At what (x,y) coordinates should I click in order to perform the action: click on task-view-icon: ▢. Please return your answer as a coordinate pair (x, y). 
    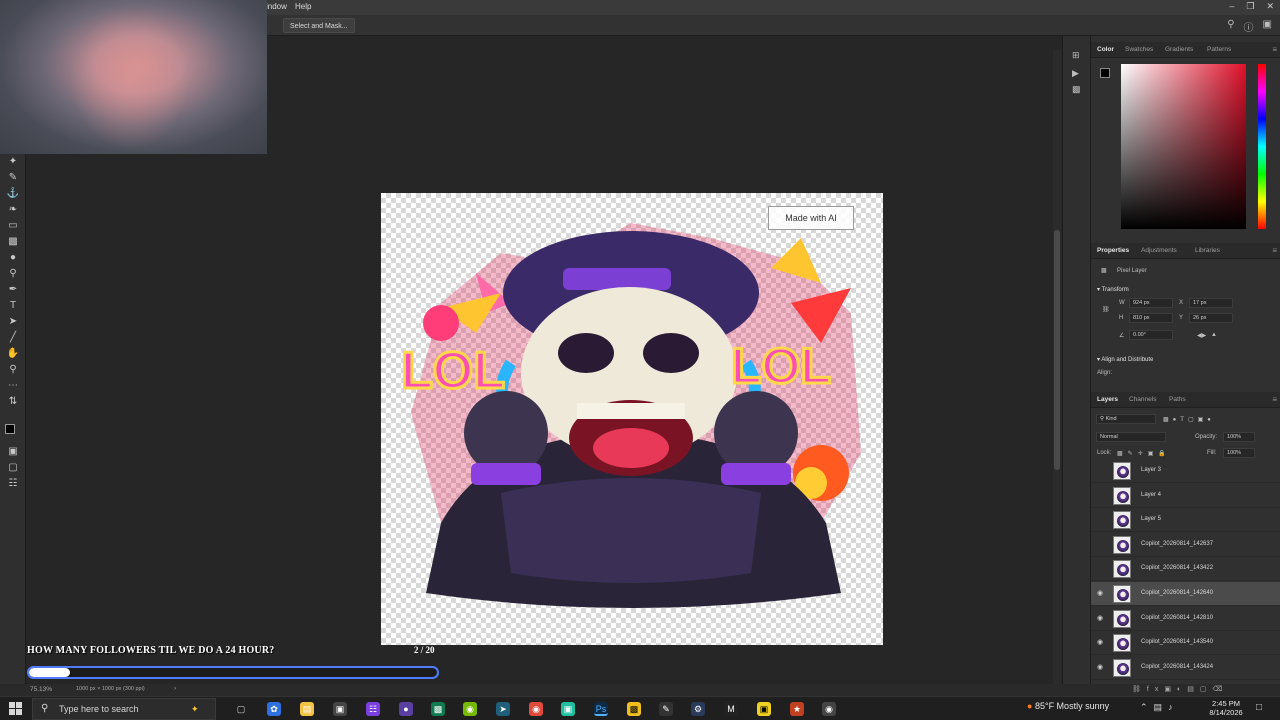
    Looking at the image, I should click on (241, 709).